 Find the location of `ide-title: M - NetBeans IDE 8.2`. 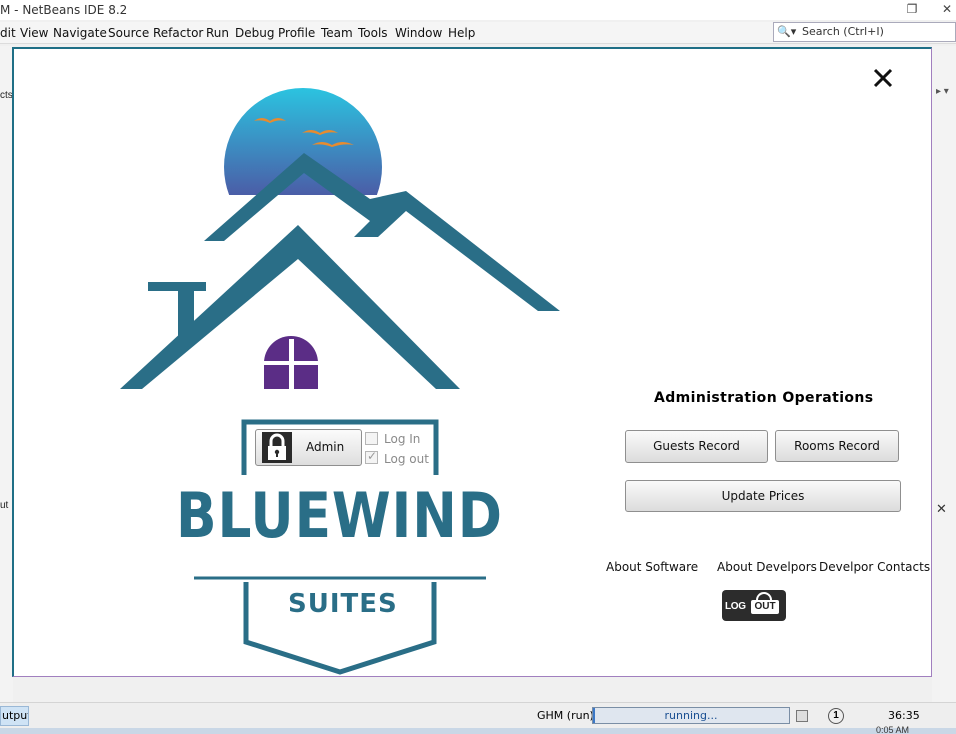

ide-title: M - NetBeans IDE 8.2 is located at coordinates (64, 10).